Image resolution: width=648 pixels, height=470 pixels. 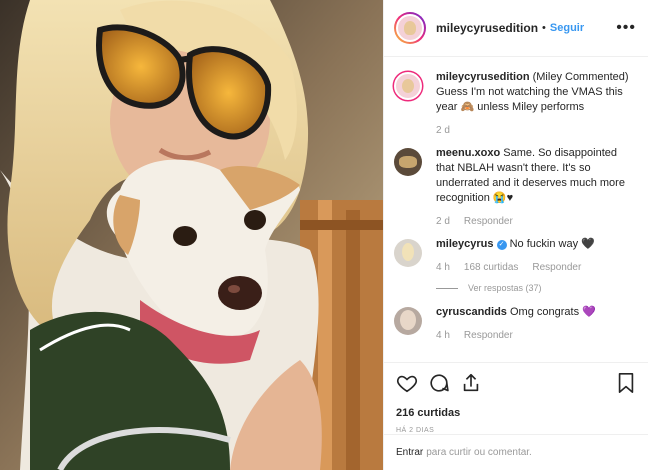 What do you see at coordinates (536, 130) in the screenshot?
I see `comment-meta: 2 d` at bounding box center [536, 130].